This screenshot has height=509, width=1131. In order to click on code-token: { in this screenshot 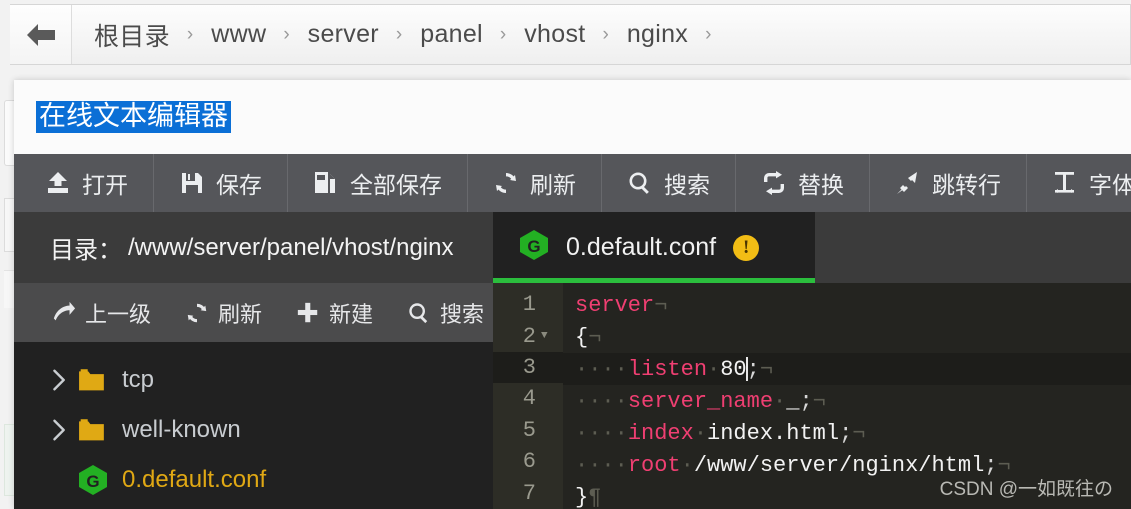, I will do `click(582, 337)`.